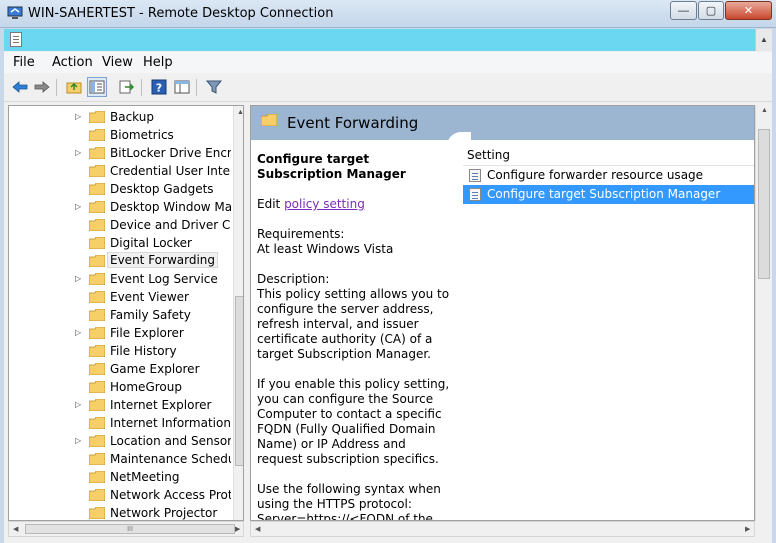 This screenshot has height=543, width=776. I want to click on tree-item-label: File Explorer, so click(147, 333).